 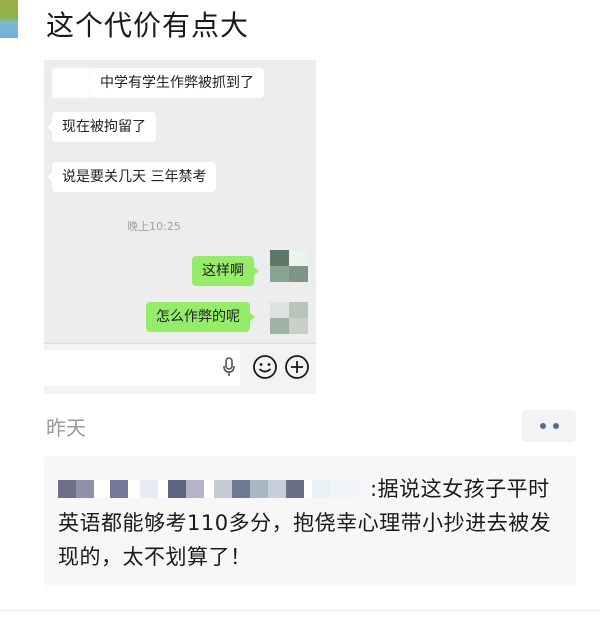 What do you see at coordinates (212, 490) in the screenshot?
I see `pixelated-commenter-name` at bounding box center [212, 490].